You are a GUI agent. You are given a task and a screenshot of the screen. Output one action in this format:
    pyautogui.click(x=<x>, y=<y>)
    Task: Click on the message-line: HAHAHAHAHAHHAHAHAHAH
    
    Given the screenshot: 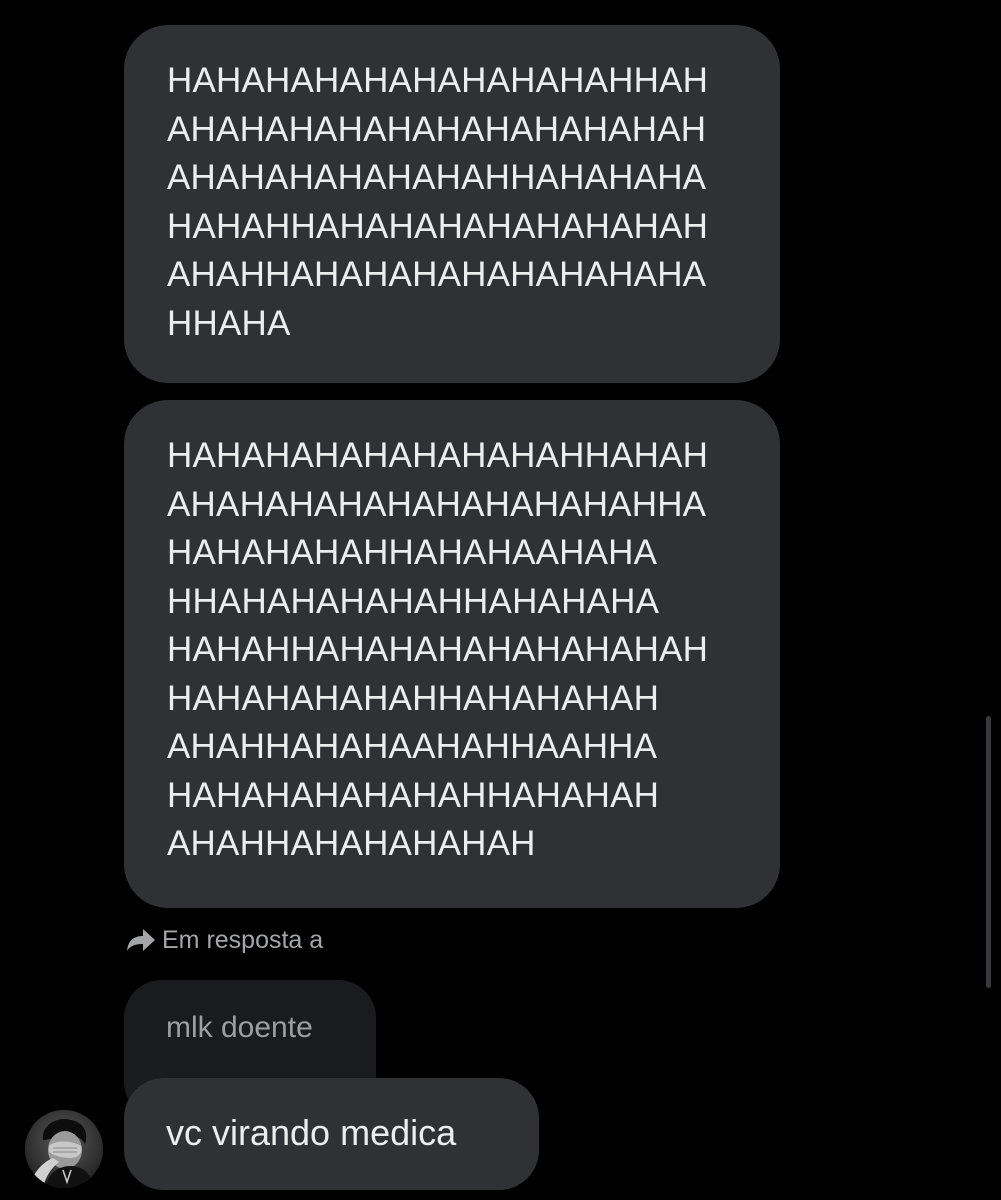 What is the action you would take?
    pyautogui.click(x=413, y=698)
    